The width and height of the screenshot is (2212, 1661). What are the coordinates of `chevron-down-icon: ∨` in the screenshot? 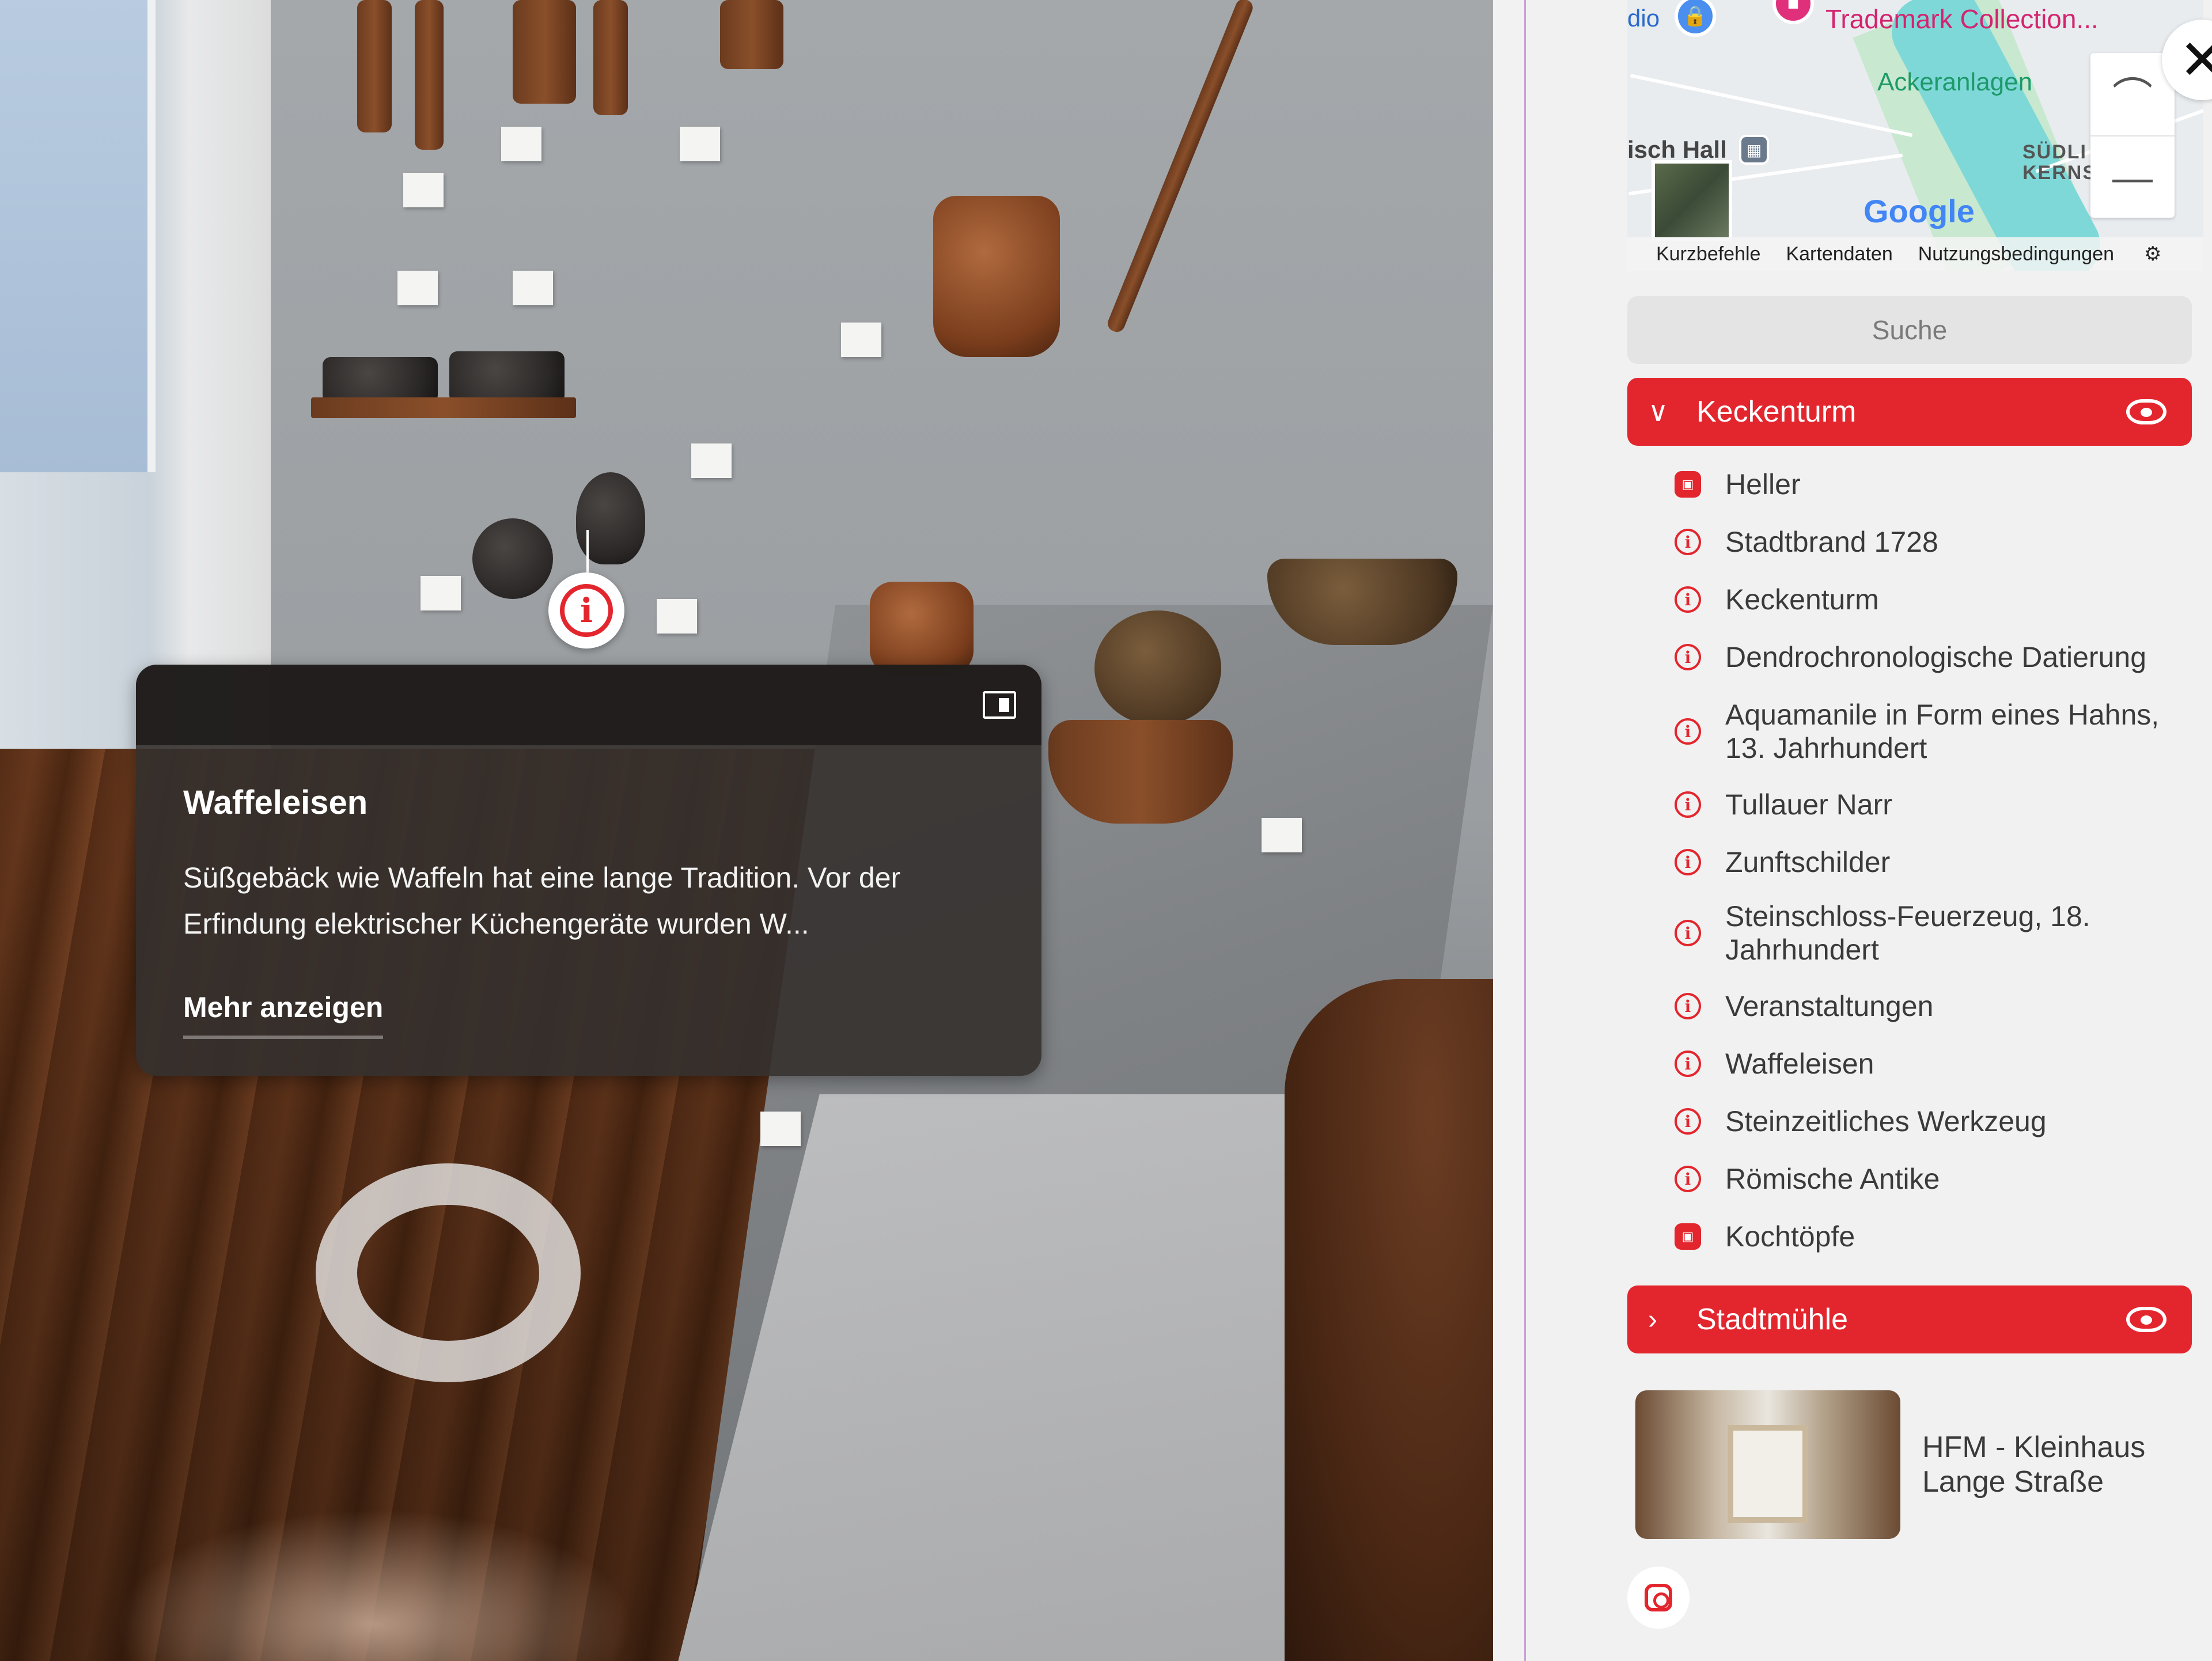 It's located at (1658, 412).